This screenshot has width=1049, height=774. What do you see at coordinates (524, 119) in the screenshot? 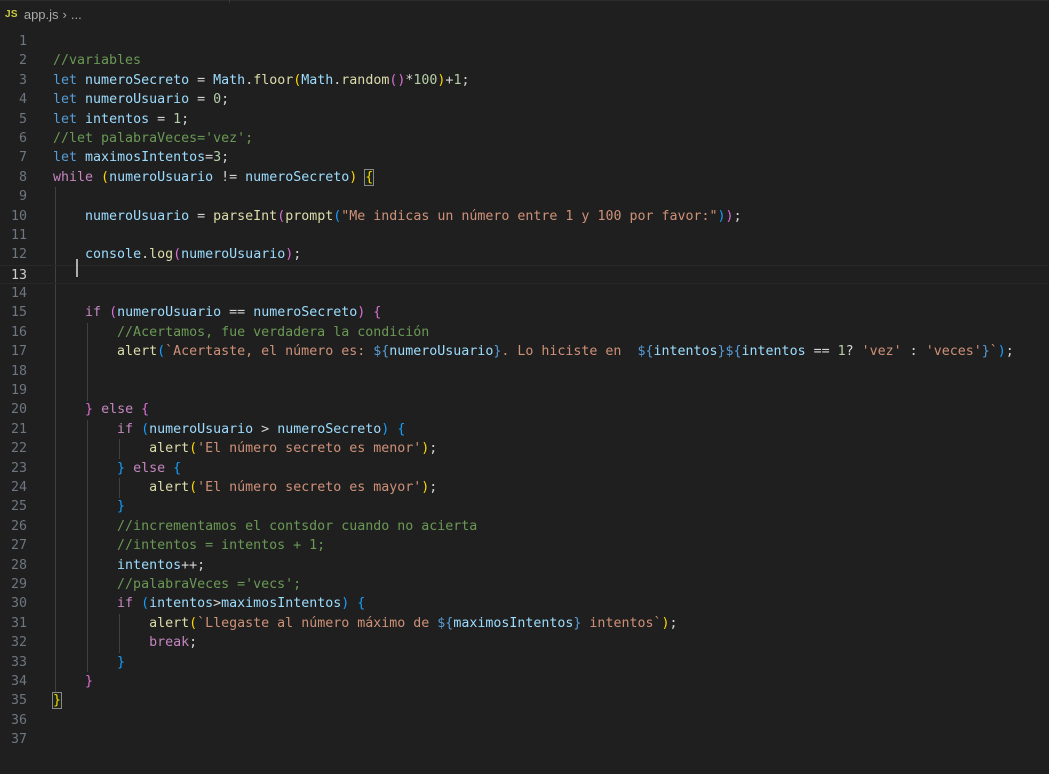
I see `code-line: 5 let intentos = 1;` at bounding box center [524, 119].